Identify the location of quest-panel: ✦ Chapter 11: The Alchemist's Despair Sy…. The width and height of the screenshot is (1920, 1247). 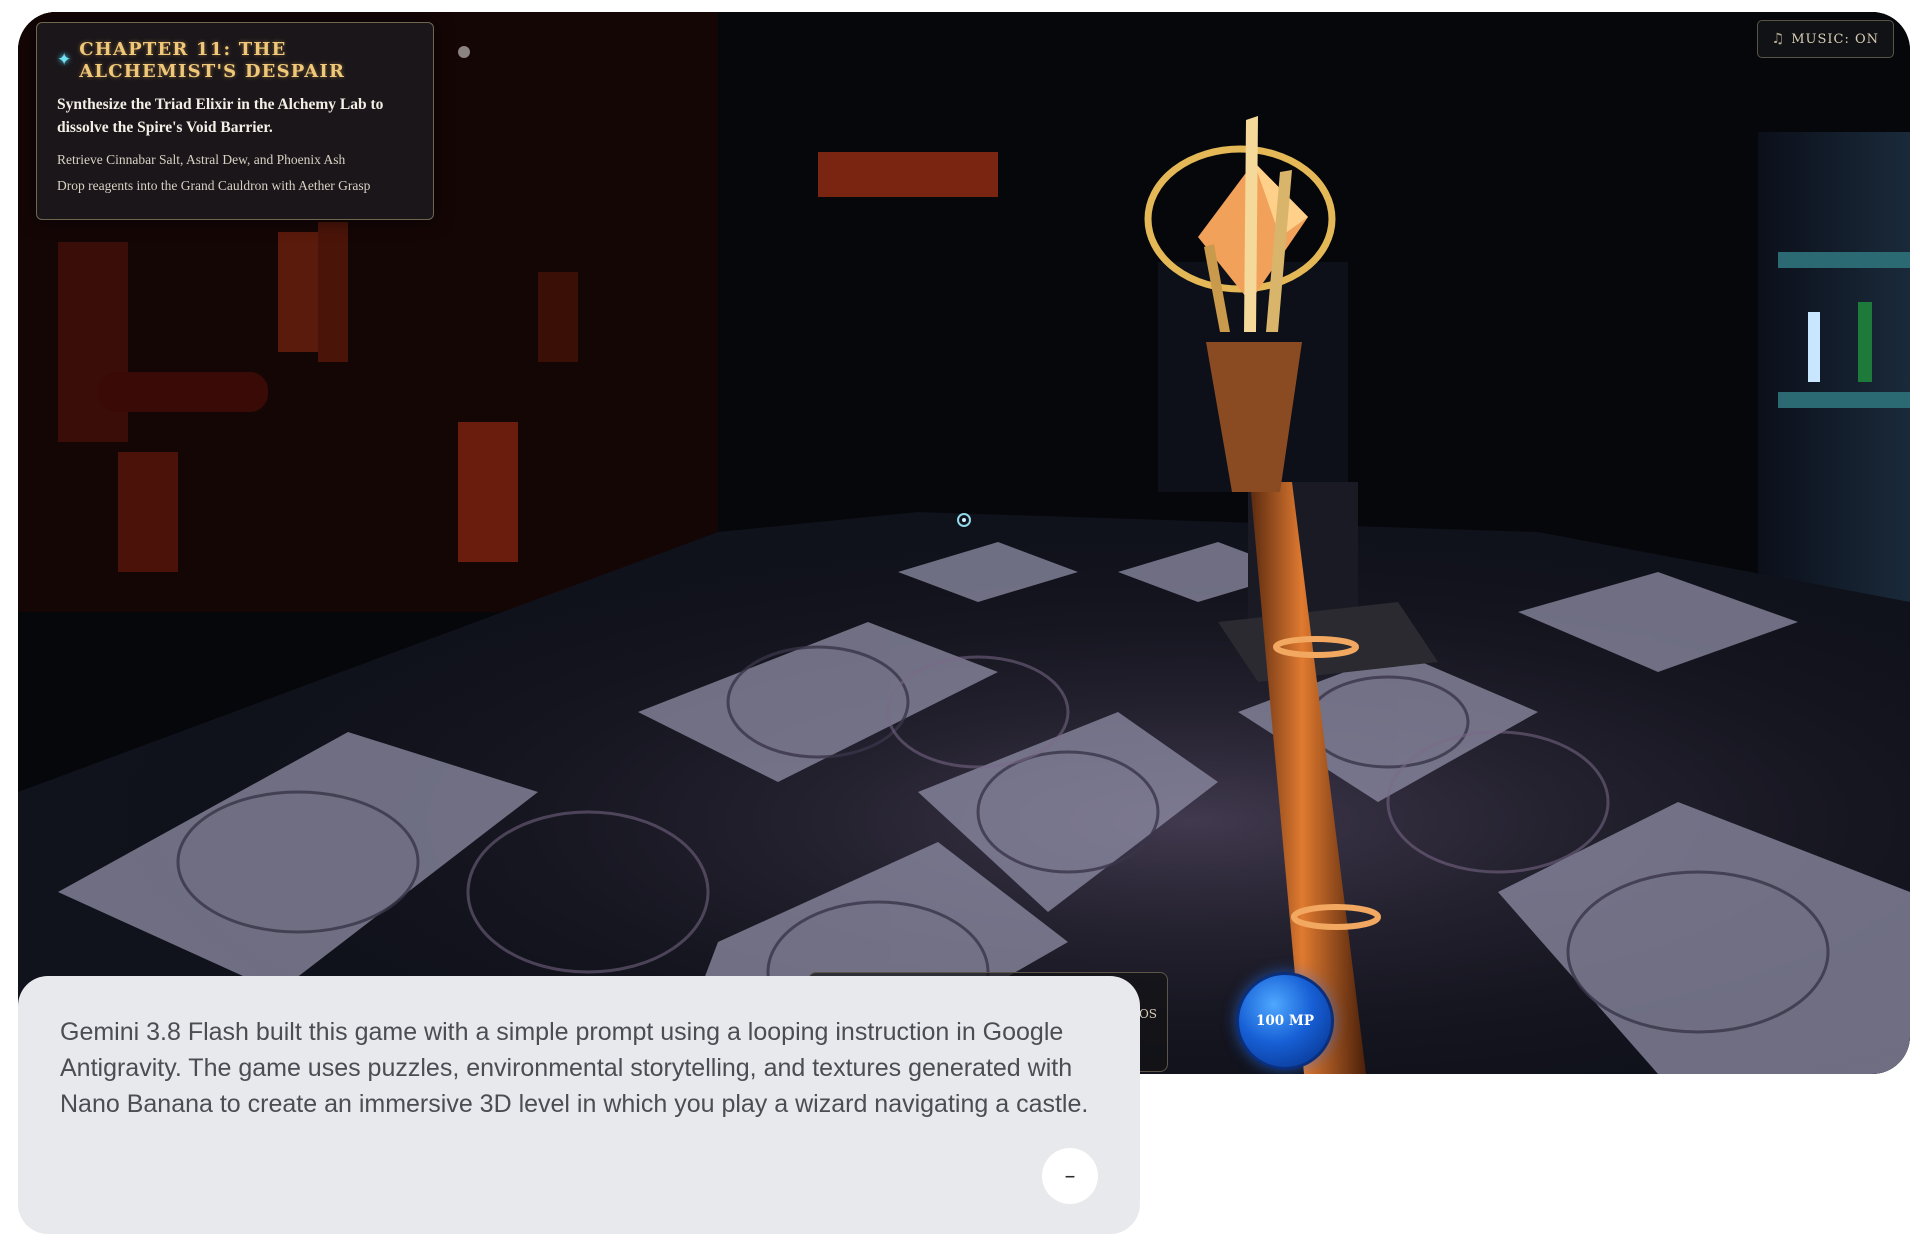
(235, 121).